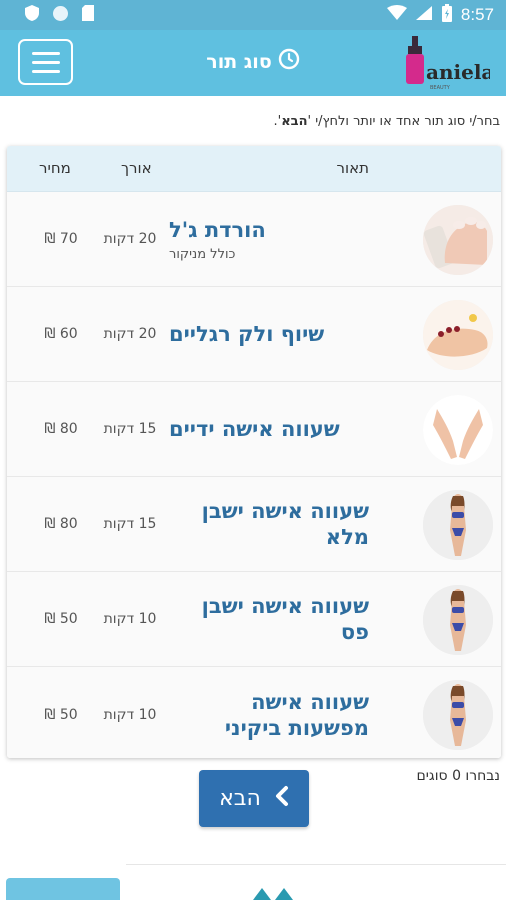 The width and height of the screenshot is (506, 900). Describe the element at coordinates (289, 61) in the screenshot. I see `clock-icon` at that location.